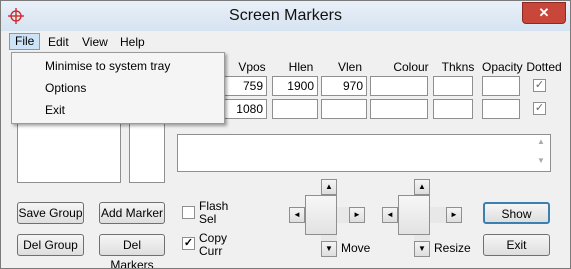 The image size is (571, 269). What do you see at coordinates (107, 66) in the screenshot?
I see `menu-item-minimise-to-tray: Minimise to system tray` at bounding box center [107, 66].